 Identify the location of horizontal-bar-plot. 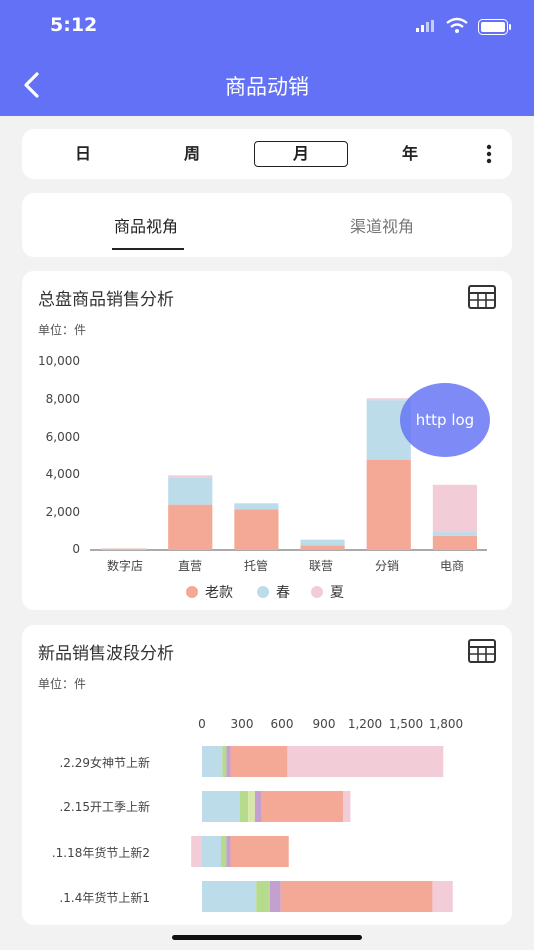
(322, 829).